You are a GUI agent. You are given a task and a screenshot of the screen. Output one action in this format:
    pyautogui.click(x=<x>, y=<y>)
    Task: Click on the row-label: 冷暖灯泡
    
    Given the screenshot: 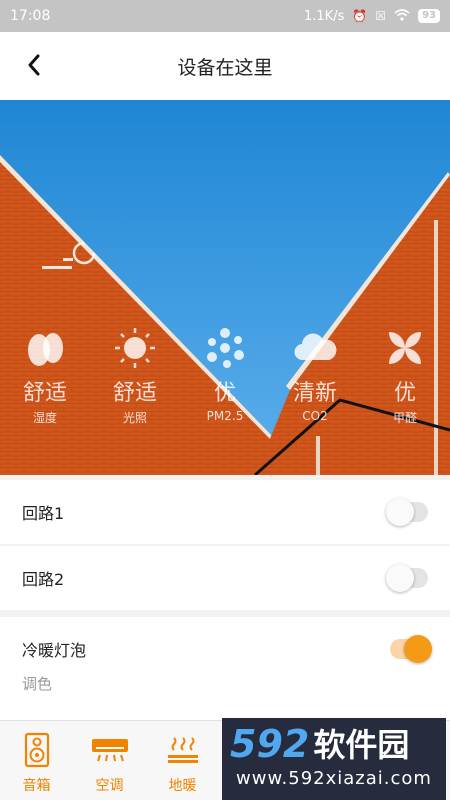 What is the action you would take?
    pyautogui.click(x=54, y=650)
    